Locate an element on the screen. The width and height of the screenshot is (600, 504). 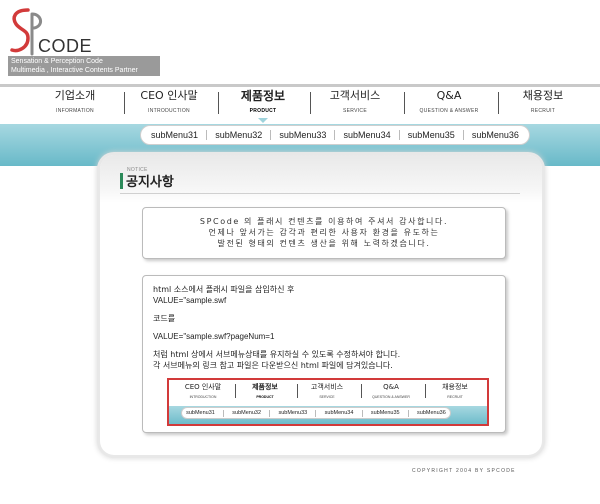
nav-item-service: 고객서비스 SERVICE is located at coordinates (355, 101).